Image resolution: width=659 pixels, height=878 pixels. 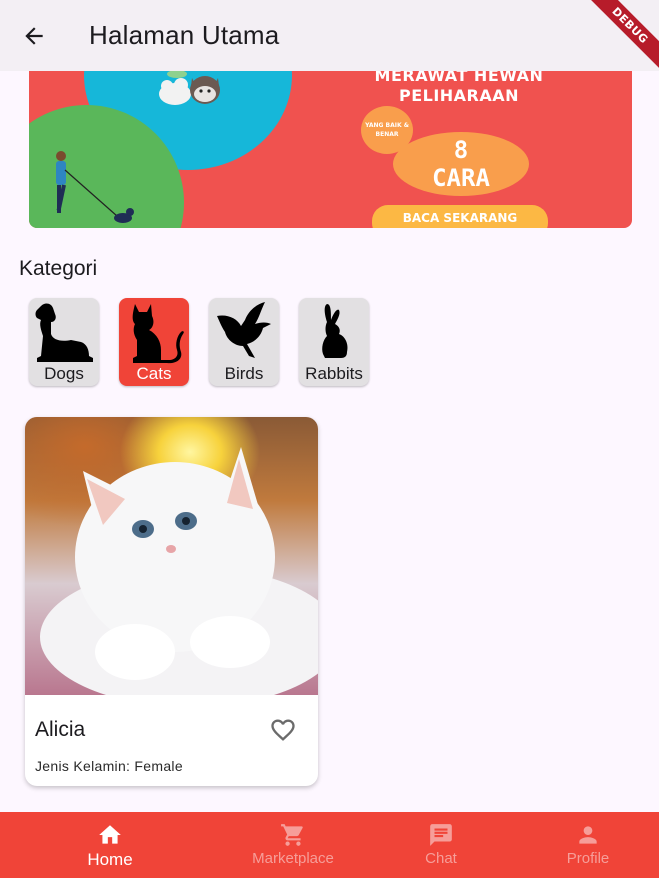 I want to click on nav-label: Chat, so click(x=441, y=858).